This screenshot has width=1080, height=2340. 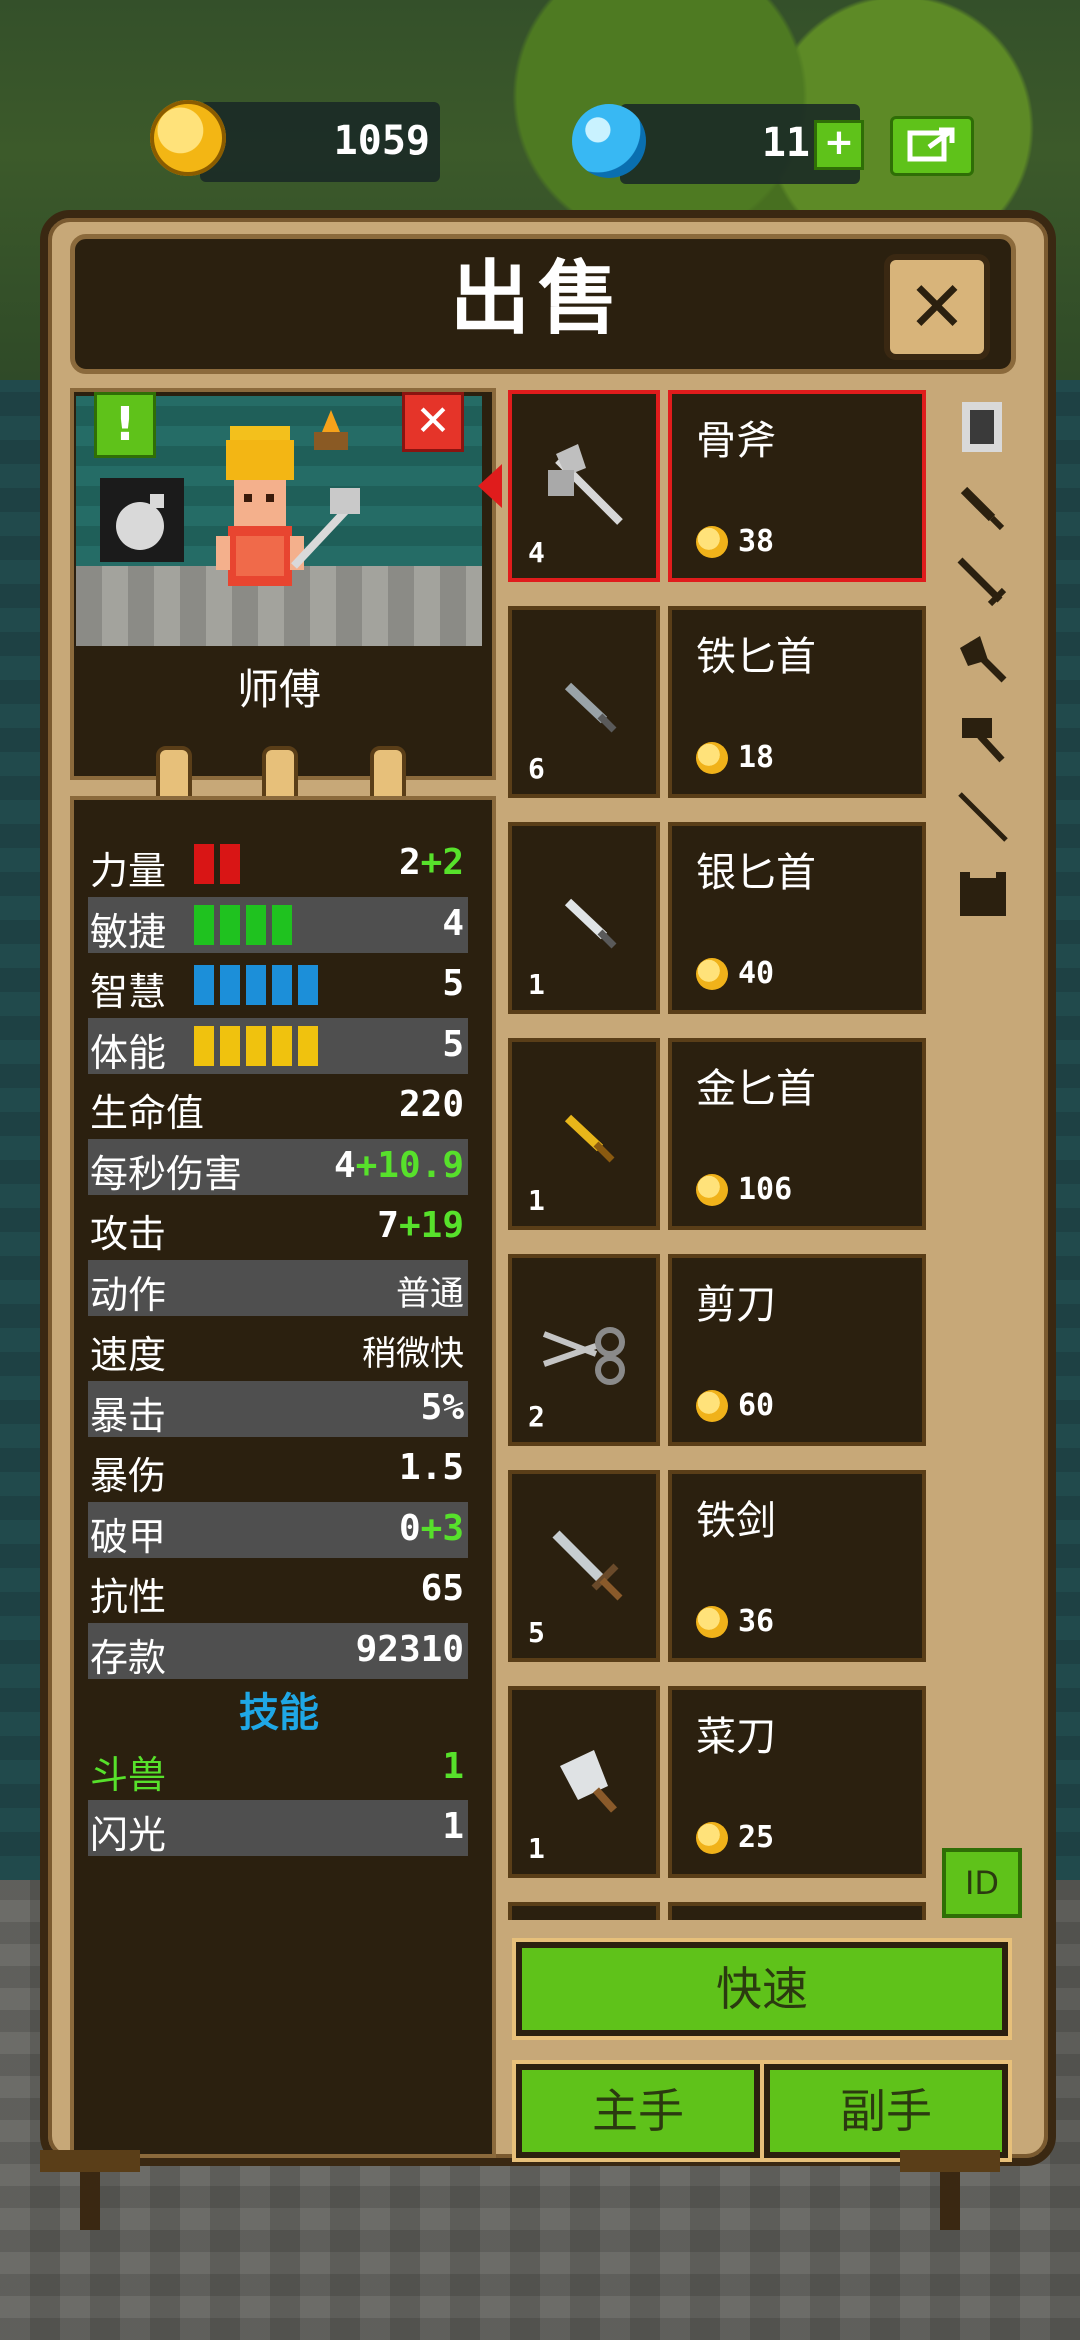 I want to click on stat-base: 92310, so click(x=409, y=1649).